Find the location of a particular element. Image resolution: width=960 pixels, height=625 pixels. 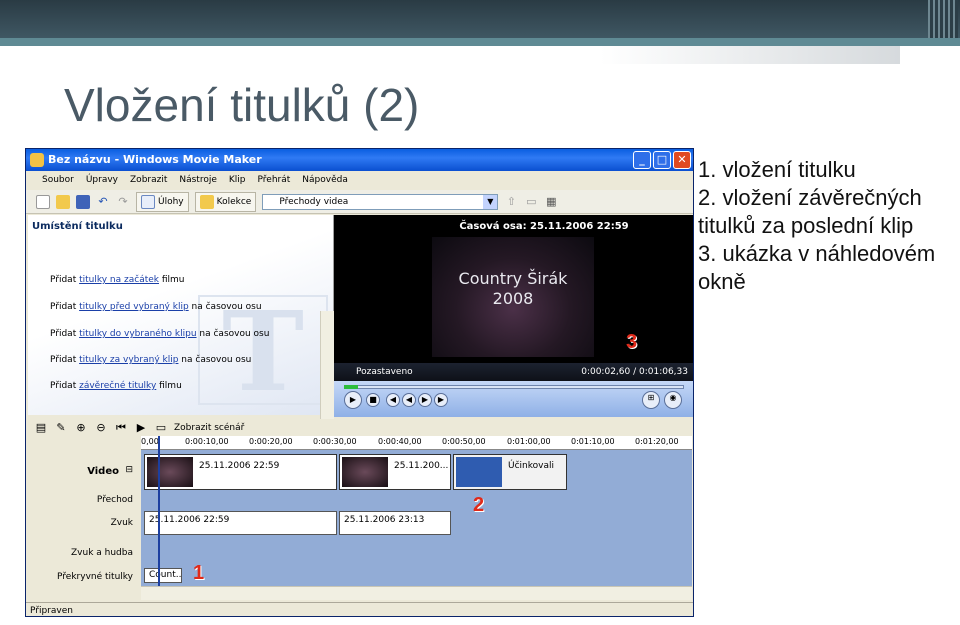

menu-item-help: Nápověda is located at coordinates (325, 180).